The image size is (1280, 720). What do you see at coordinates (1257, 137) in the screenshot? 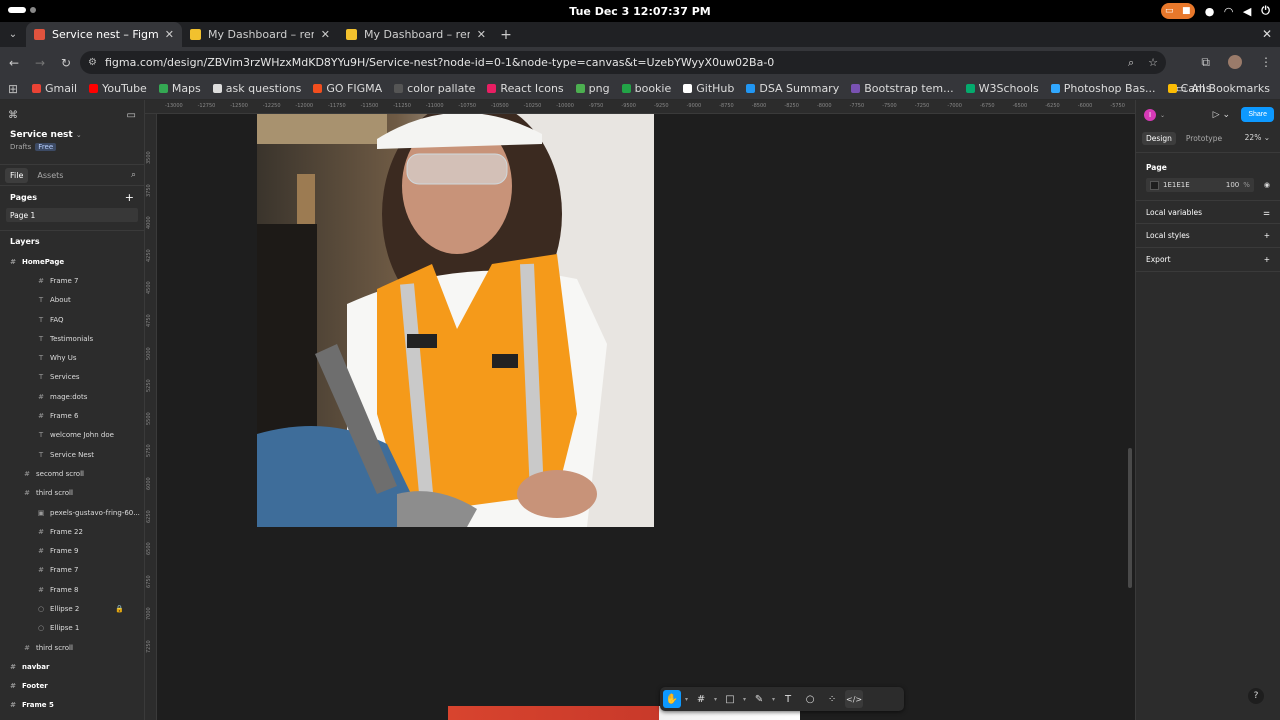
I see `zoom-level: 22% ⌄` at bounding box center [1257, 137].